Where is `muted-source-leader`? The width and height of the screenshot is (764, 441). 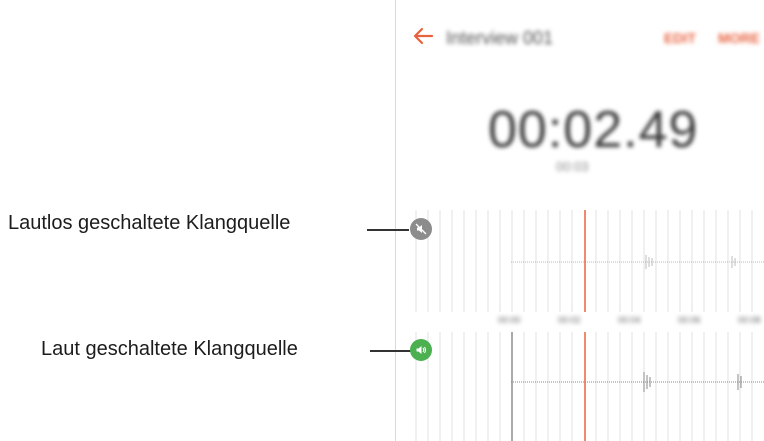 muted-source-leader is located at coordinates (388, 230).